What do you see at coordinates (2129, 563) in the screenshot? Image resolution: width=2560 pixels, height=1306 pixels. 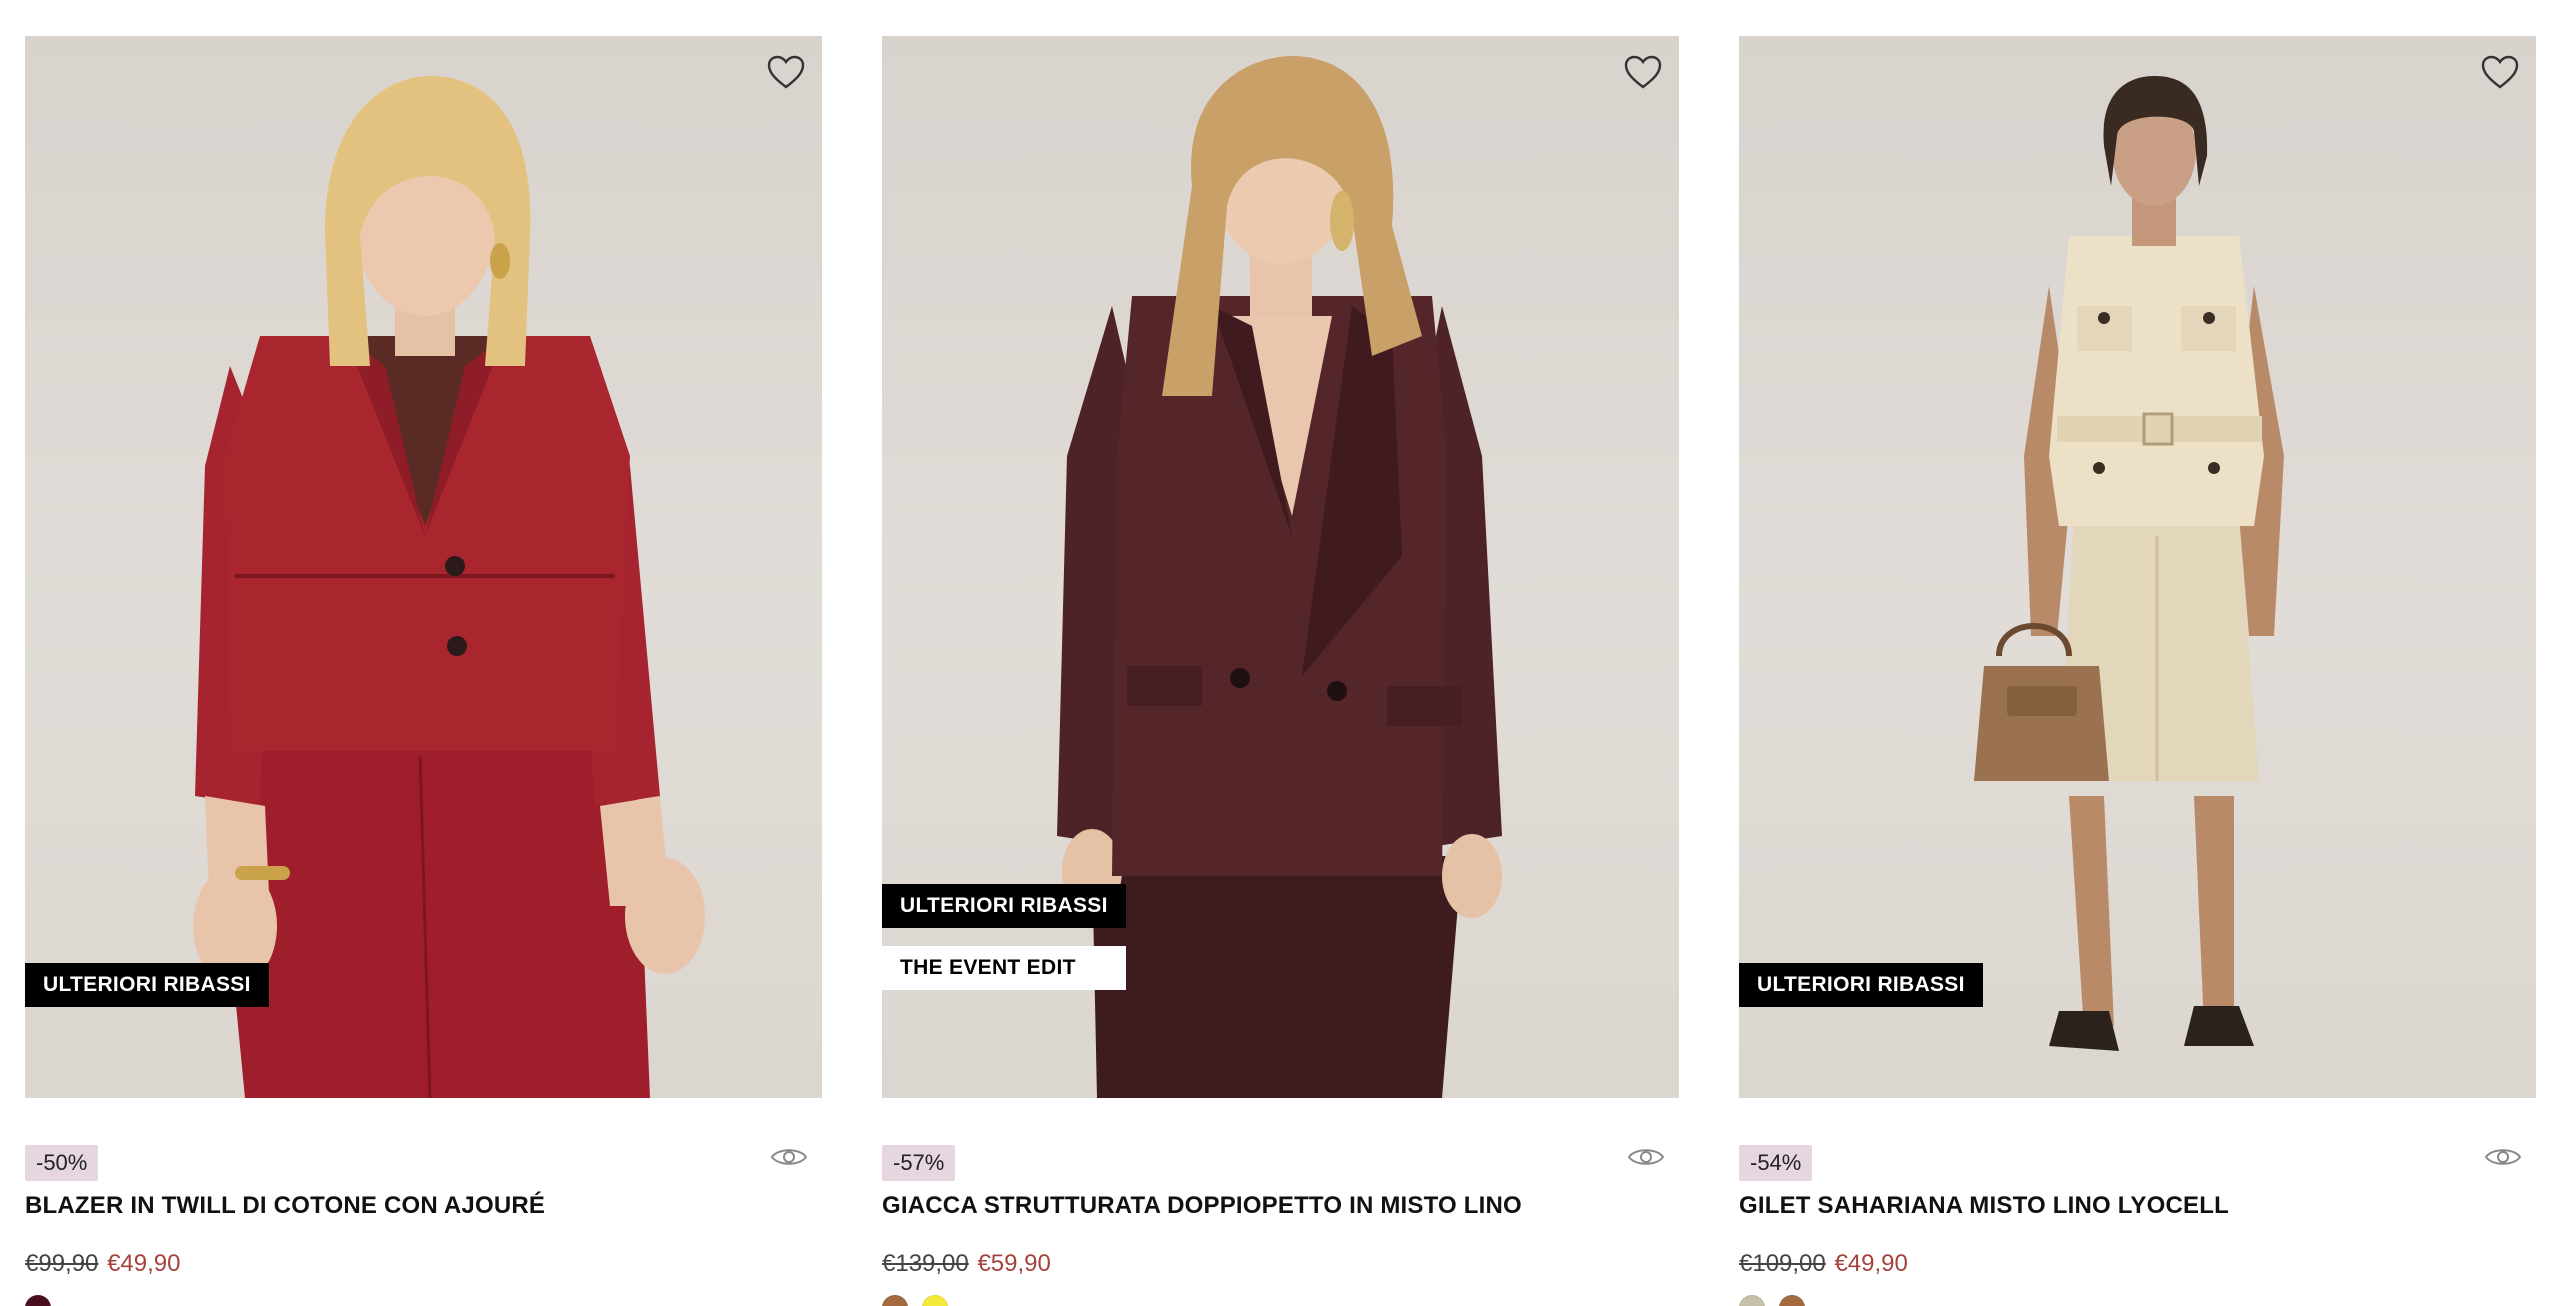 I see `model-photo` at bounding box center [2129, 563].